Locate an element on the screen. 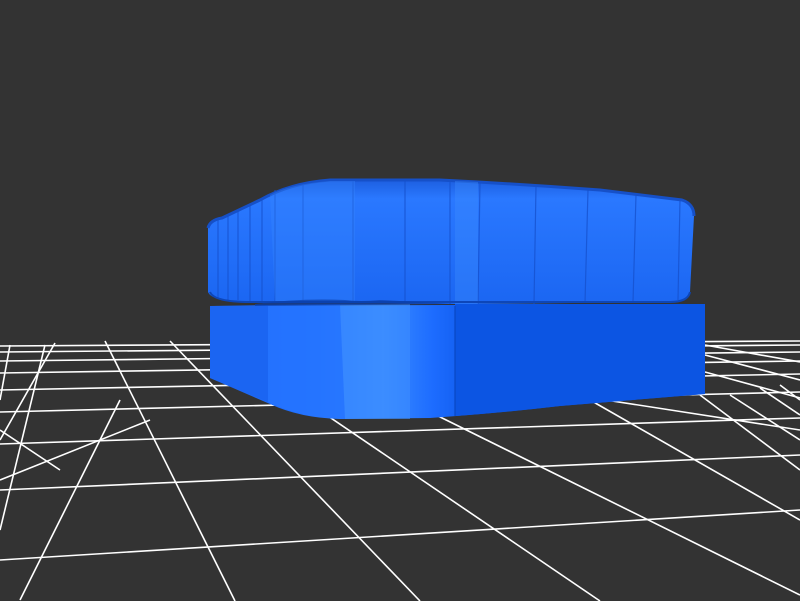 The width and height of the screenshot is (800, 601). base-corner-highlight is located at coordinates (306, 361).